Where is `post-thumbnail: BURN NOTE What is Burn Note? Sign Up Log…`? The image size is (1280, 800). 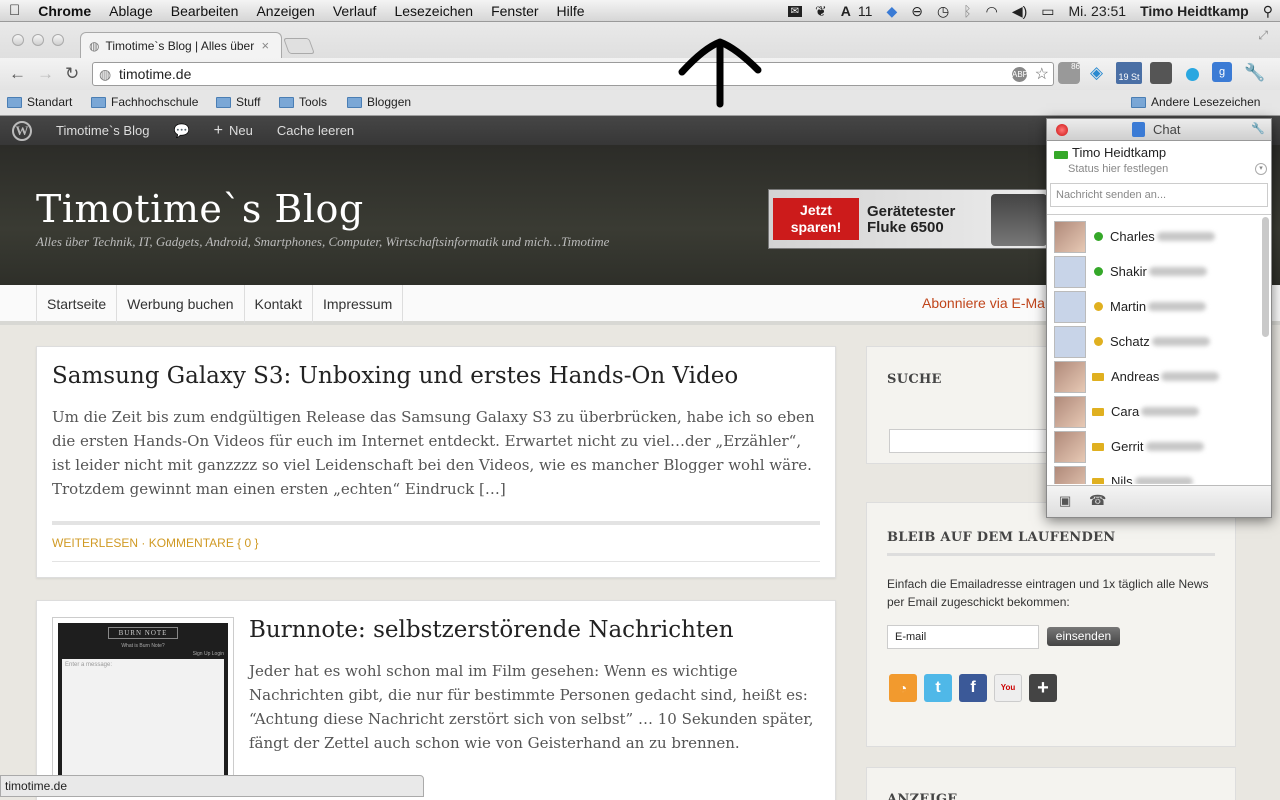 post-thumbnail: BURN NOTE What is Burn Note? Sign Up Log… is located at coordinates (143, 702).